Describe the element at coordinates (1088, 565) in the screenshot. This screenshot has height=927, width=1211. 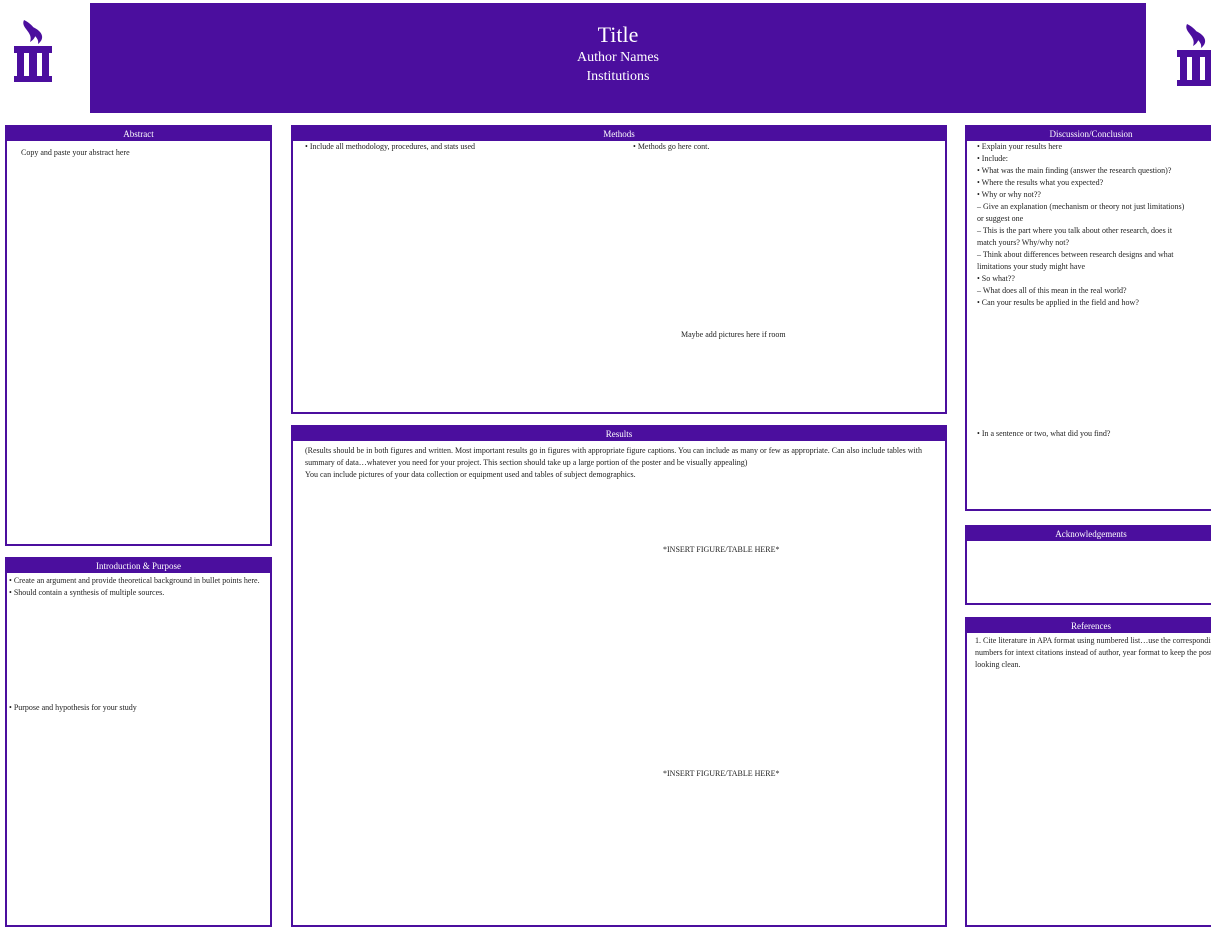
I see `acknowledgements-panel: Acknowledgements` at that location.